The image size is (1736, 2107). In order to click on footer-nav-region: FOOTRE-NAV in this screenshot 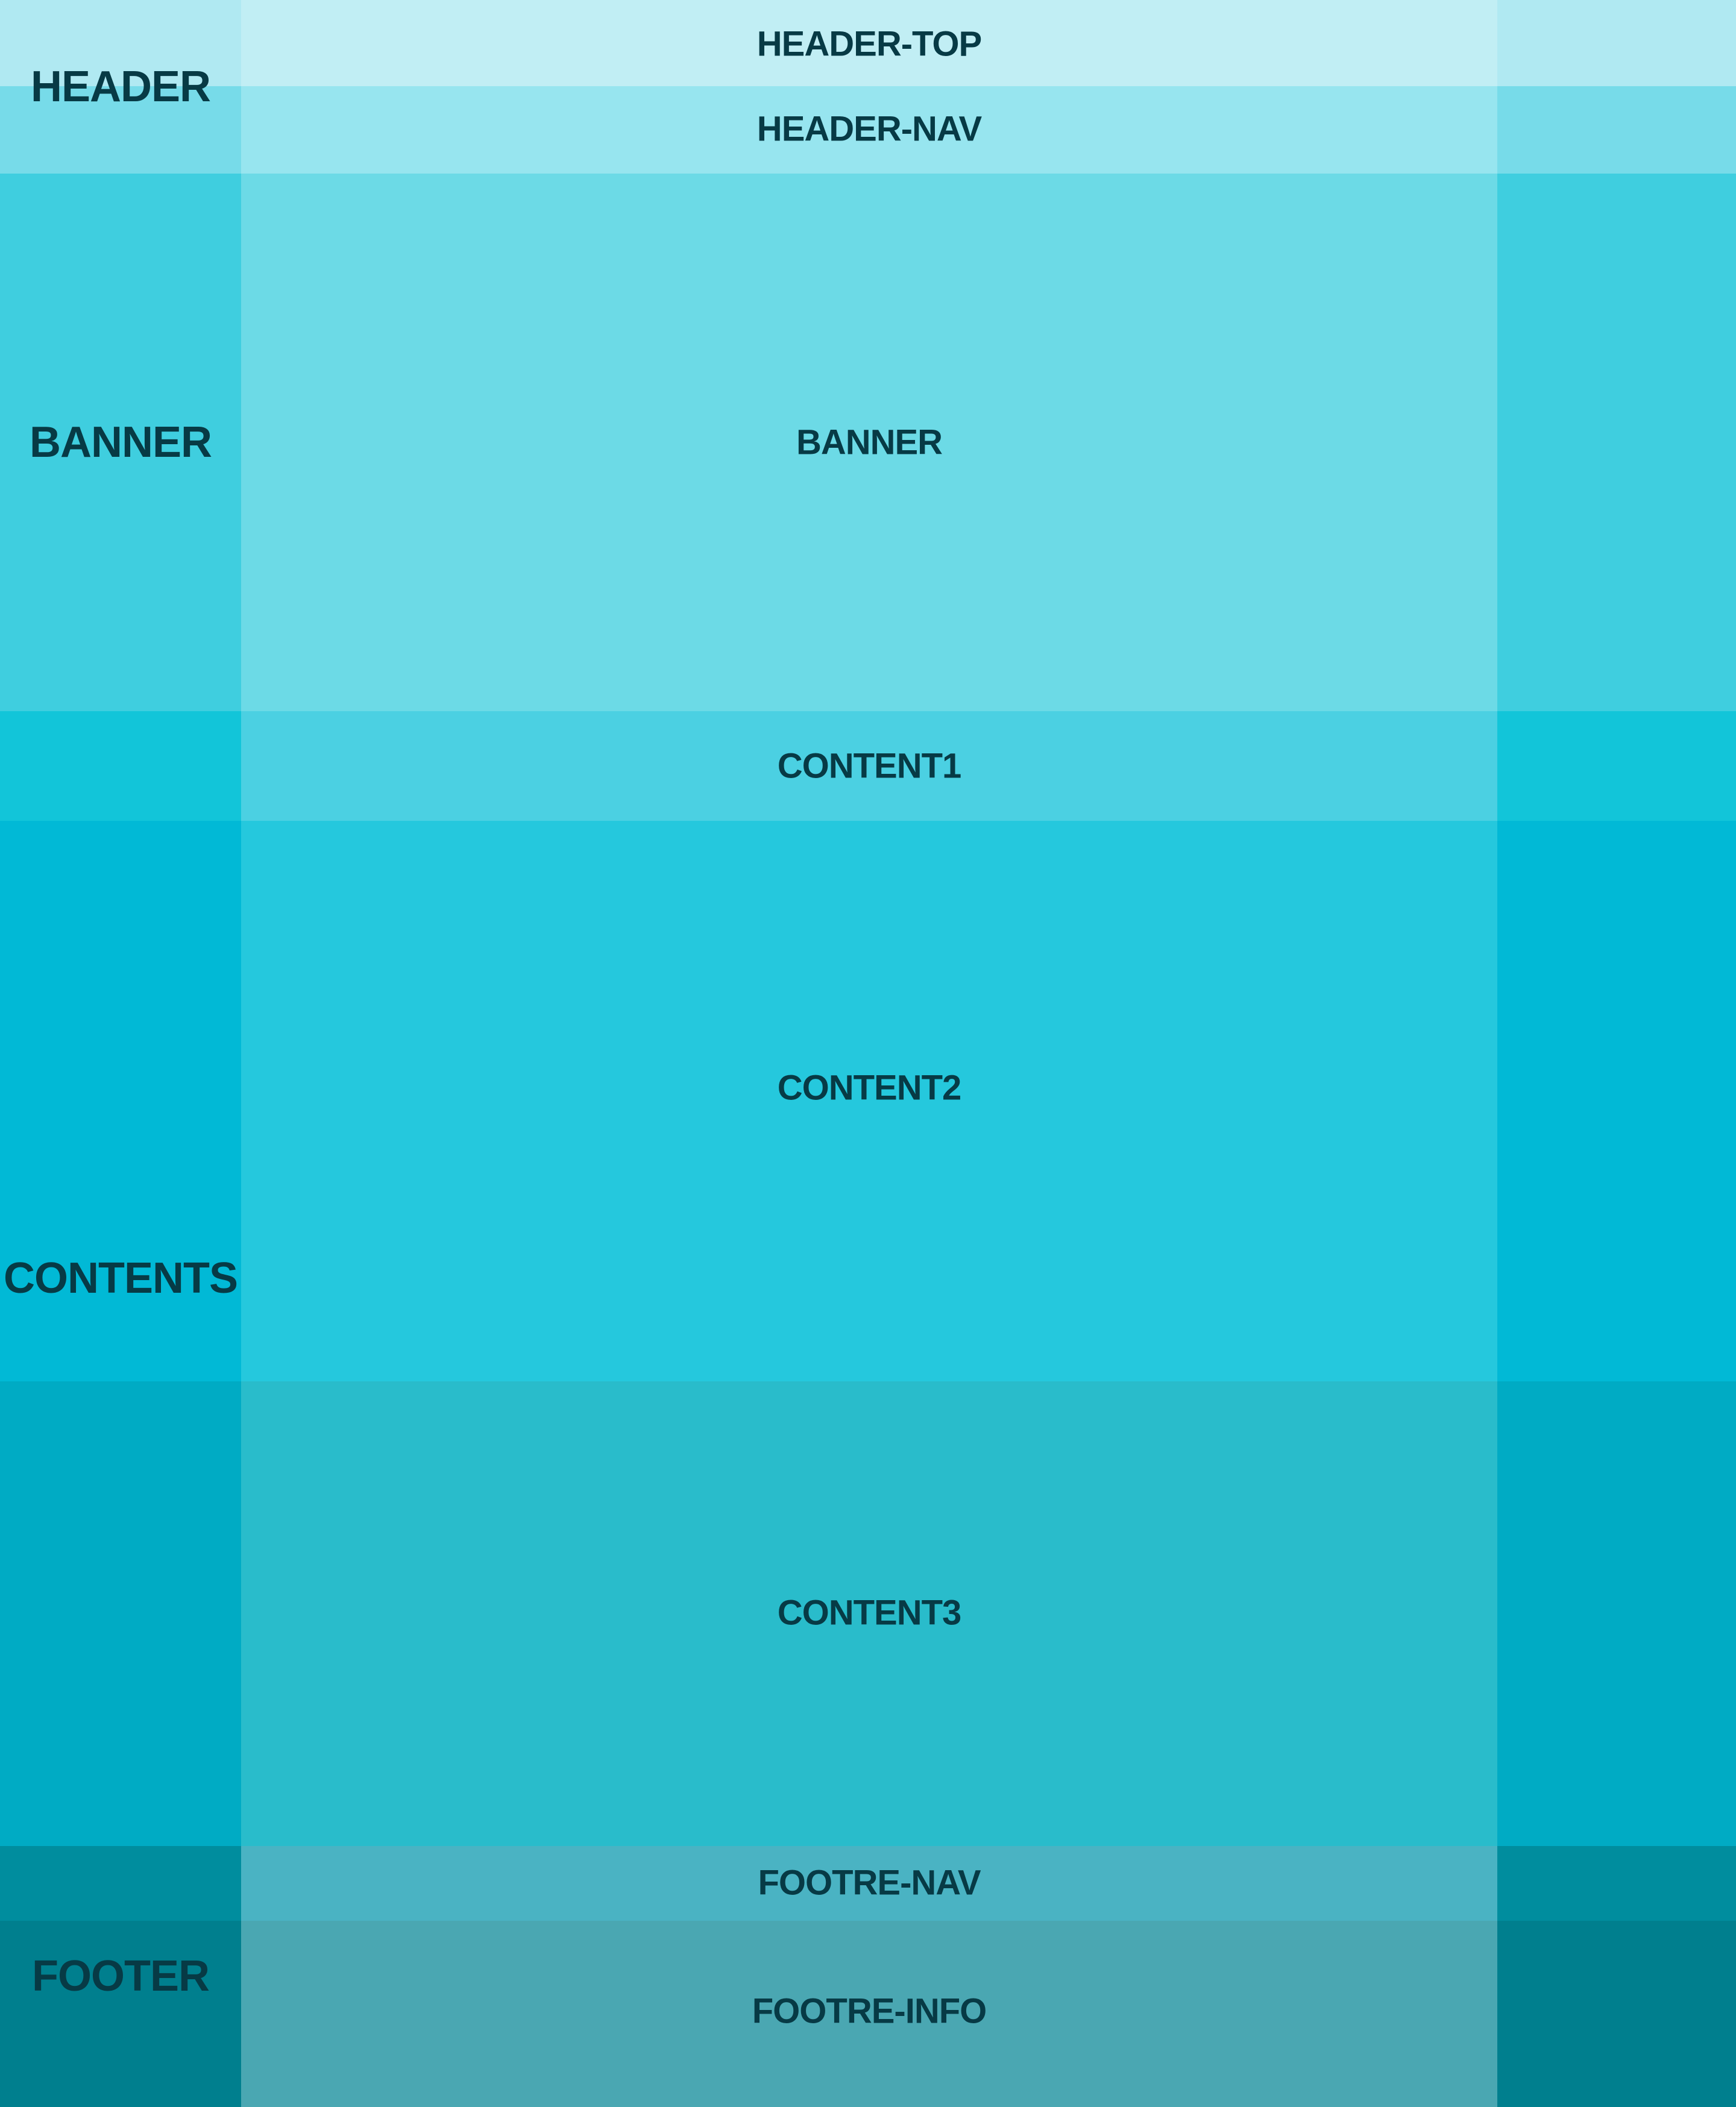, I will do `click(869, 1883)`.